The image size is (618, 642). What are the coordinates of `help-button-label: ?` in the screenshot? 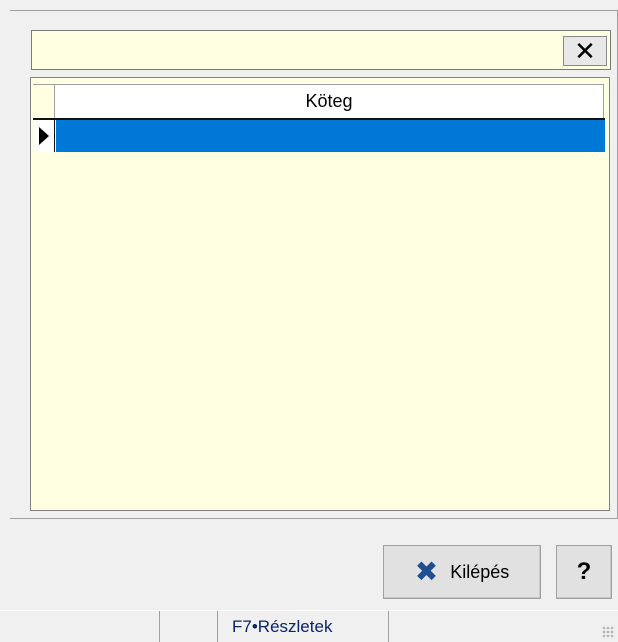 It's located at (584, 571).